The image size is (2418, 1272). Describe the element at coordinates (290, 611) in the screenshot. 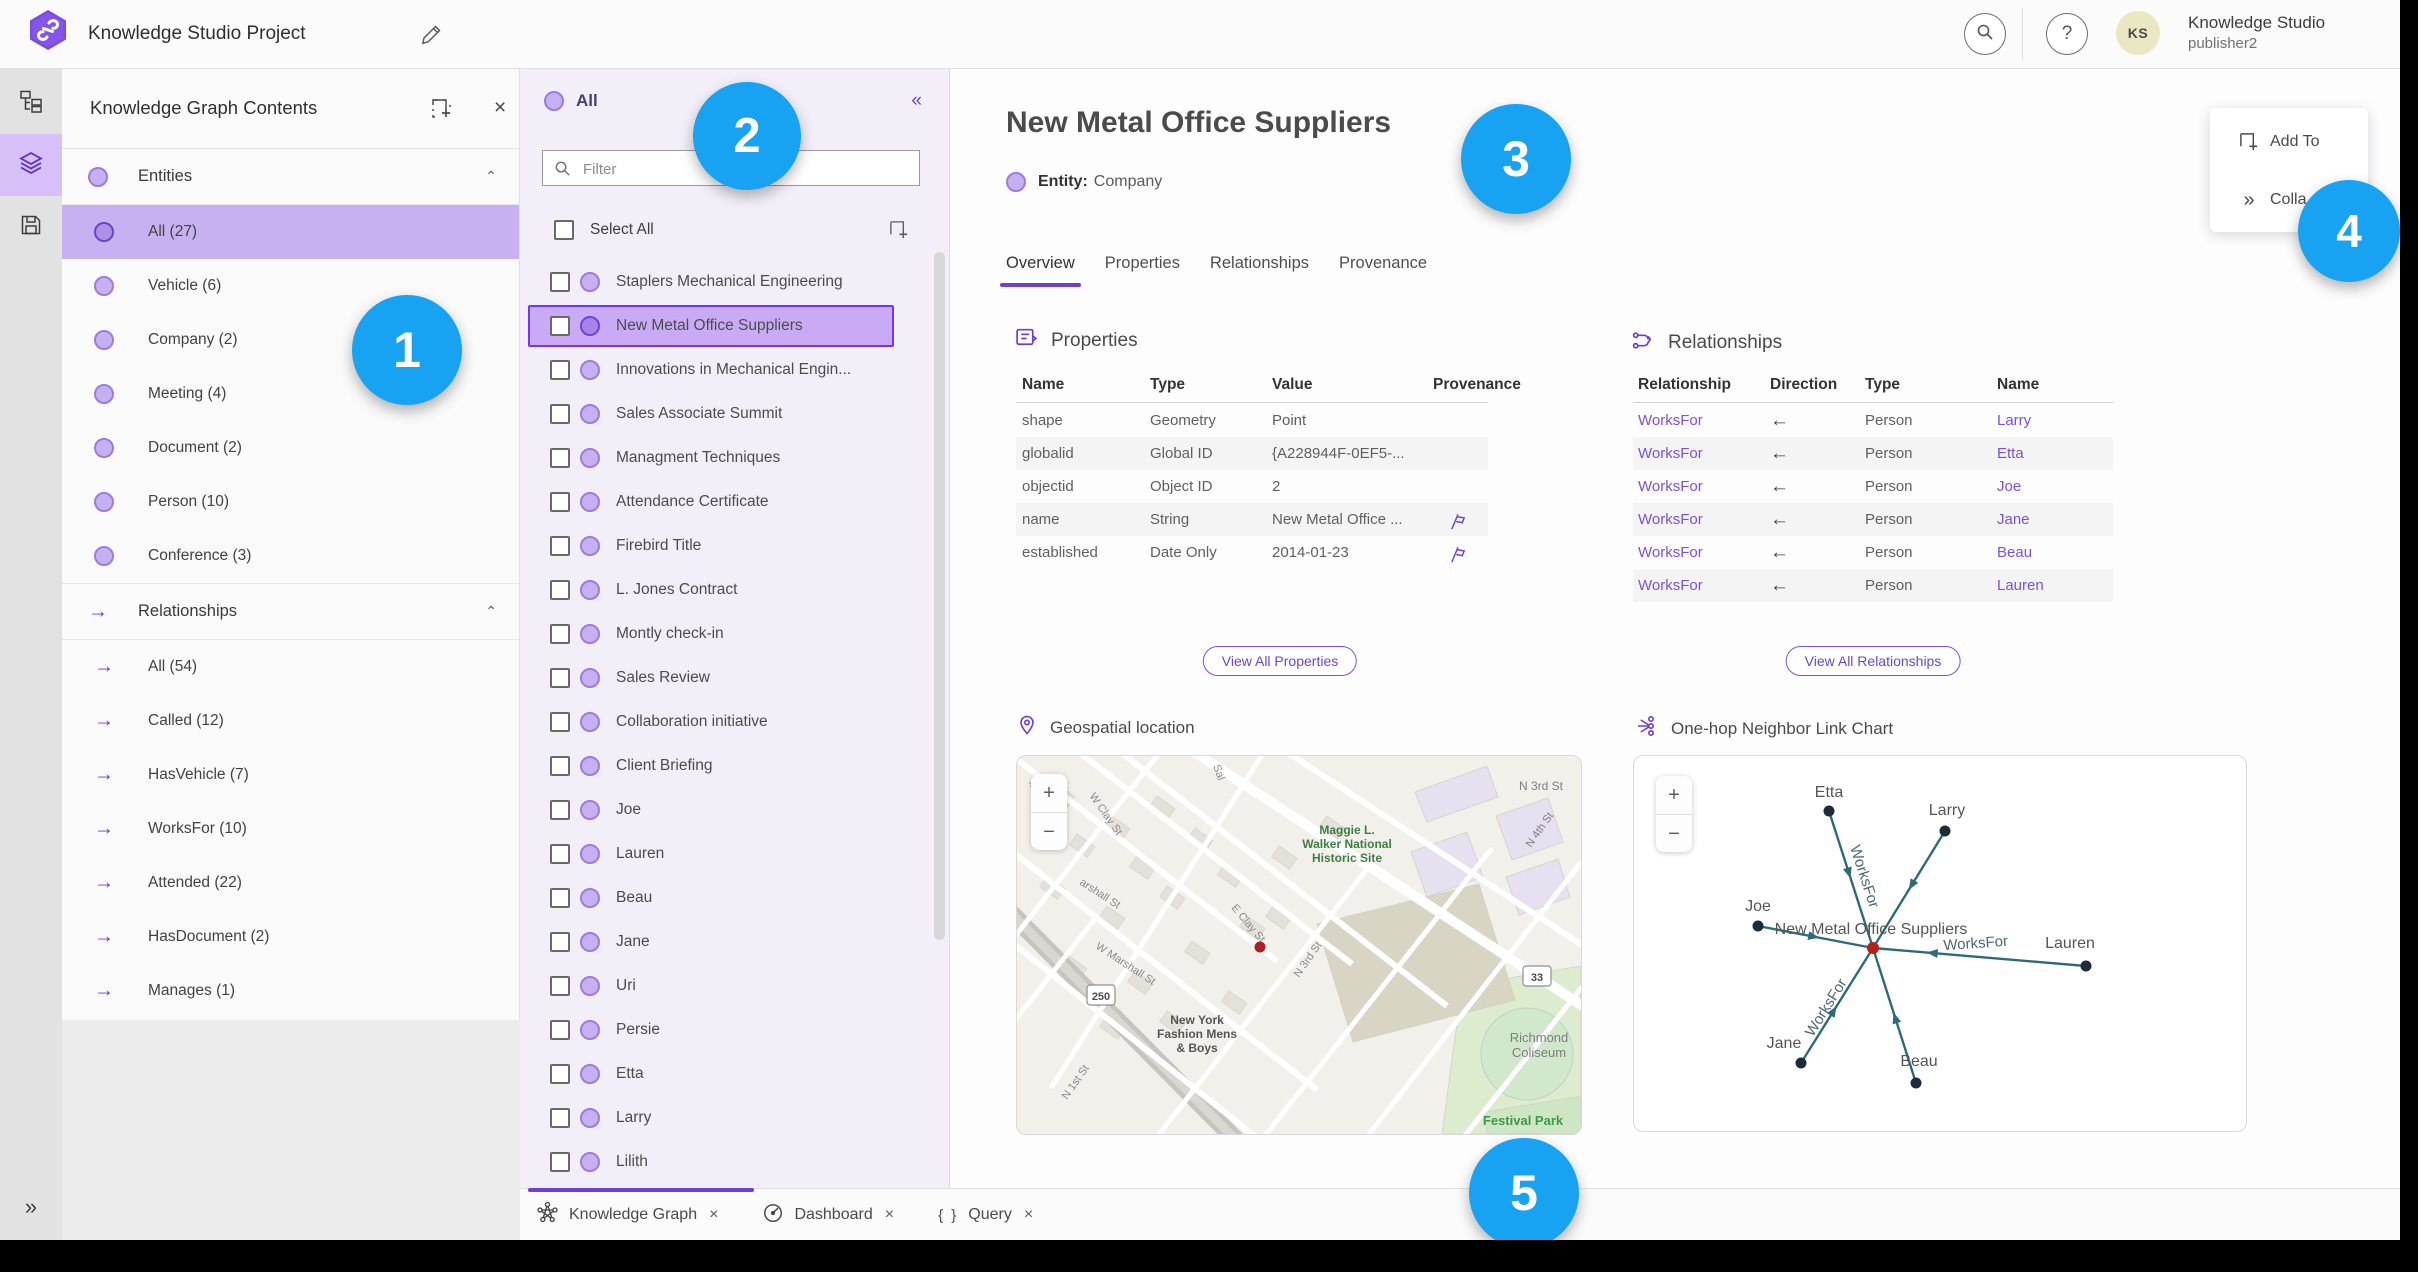

I see `section-header-relationships: → Relationships ⌃` at that location.